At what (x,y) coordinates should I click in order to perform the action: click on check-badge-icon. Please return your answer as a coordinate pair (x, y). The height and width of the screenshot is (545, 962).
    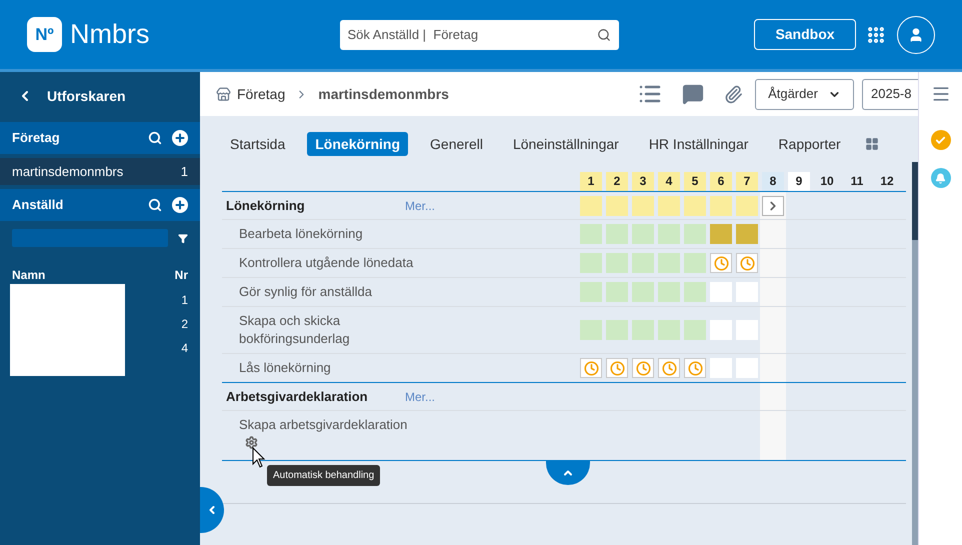
    Looking at the image, I should click on (940, 140).